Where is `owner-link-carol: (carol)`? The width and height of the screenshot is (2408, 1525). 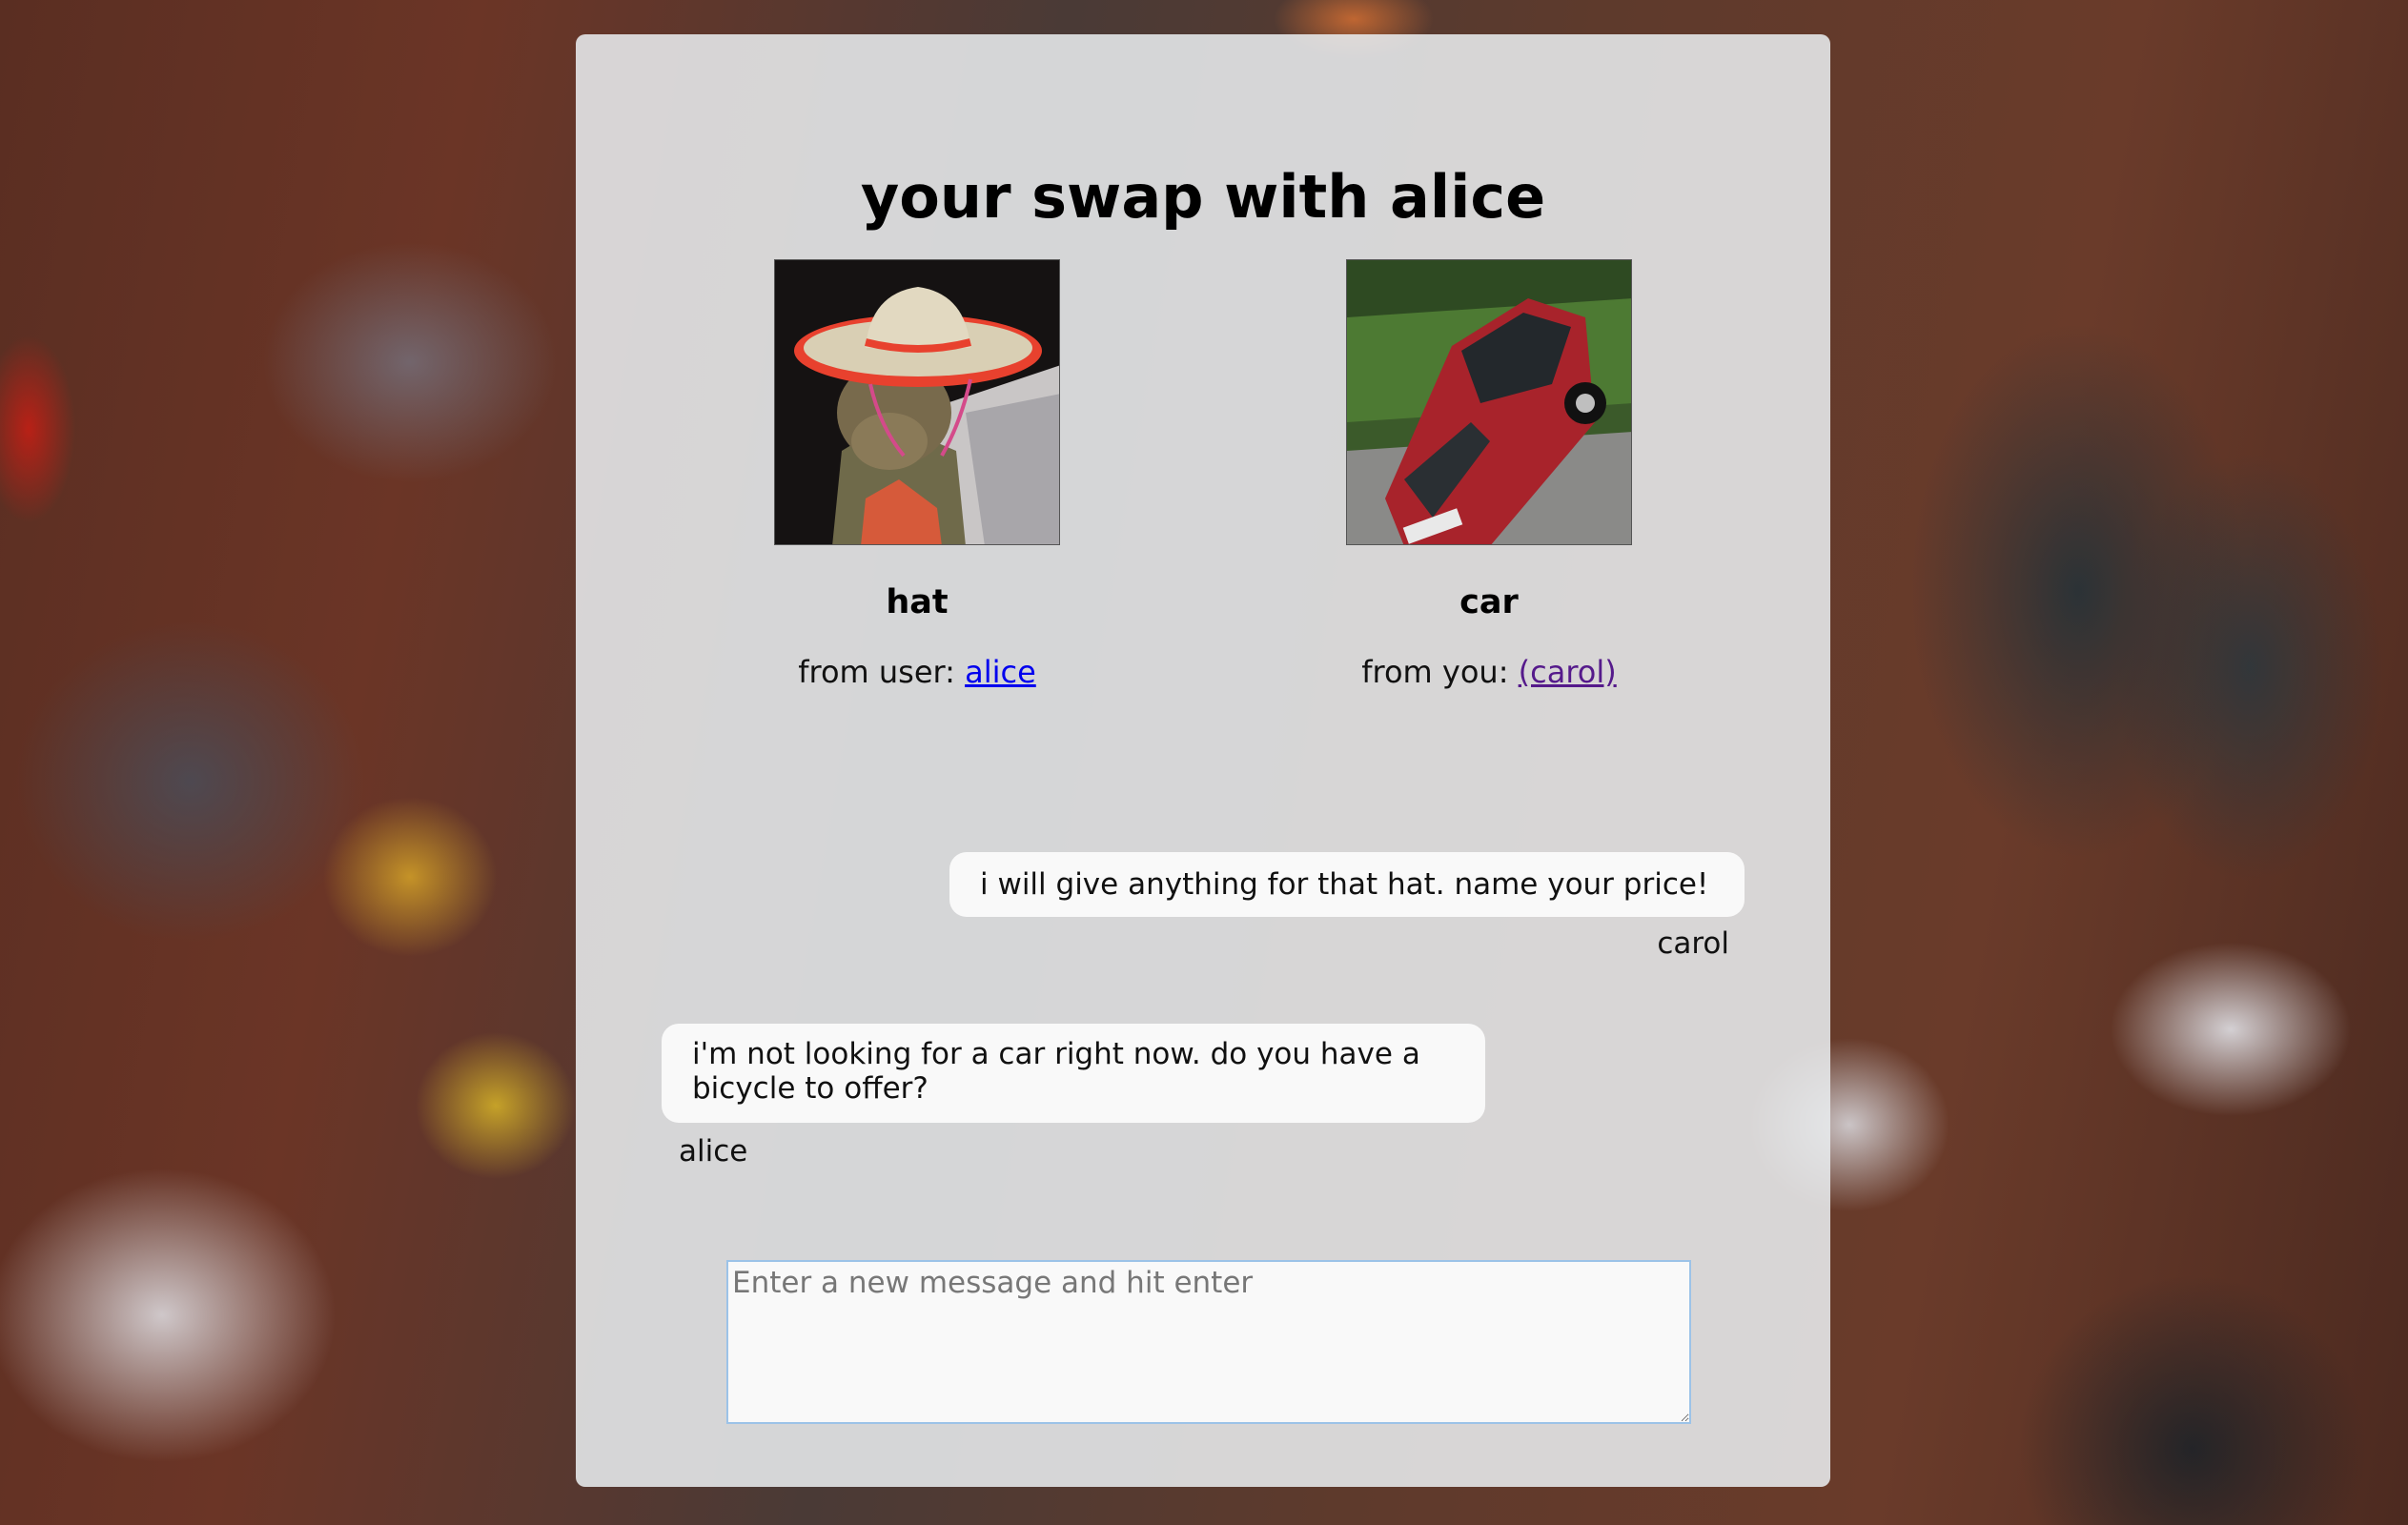 owner-link-carol: (carol) is located at coordinates (1568, 672).